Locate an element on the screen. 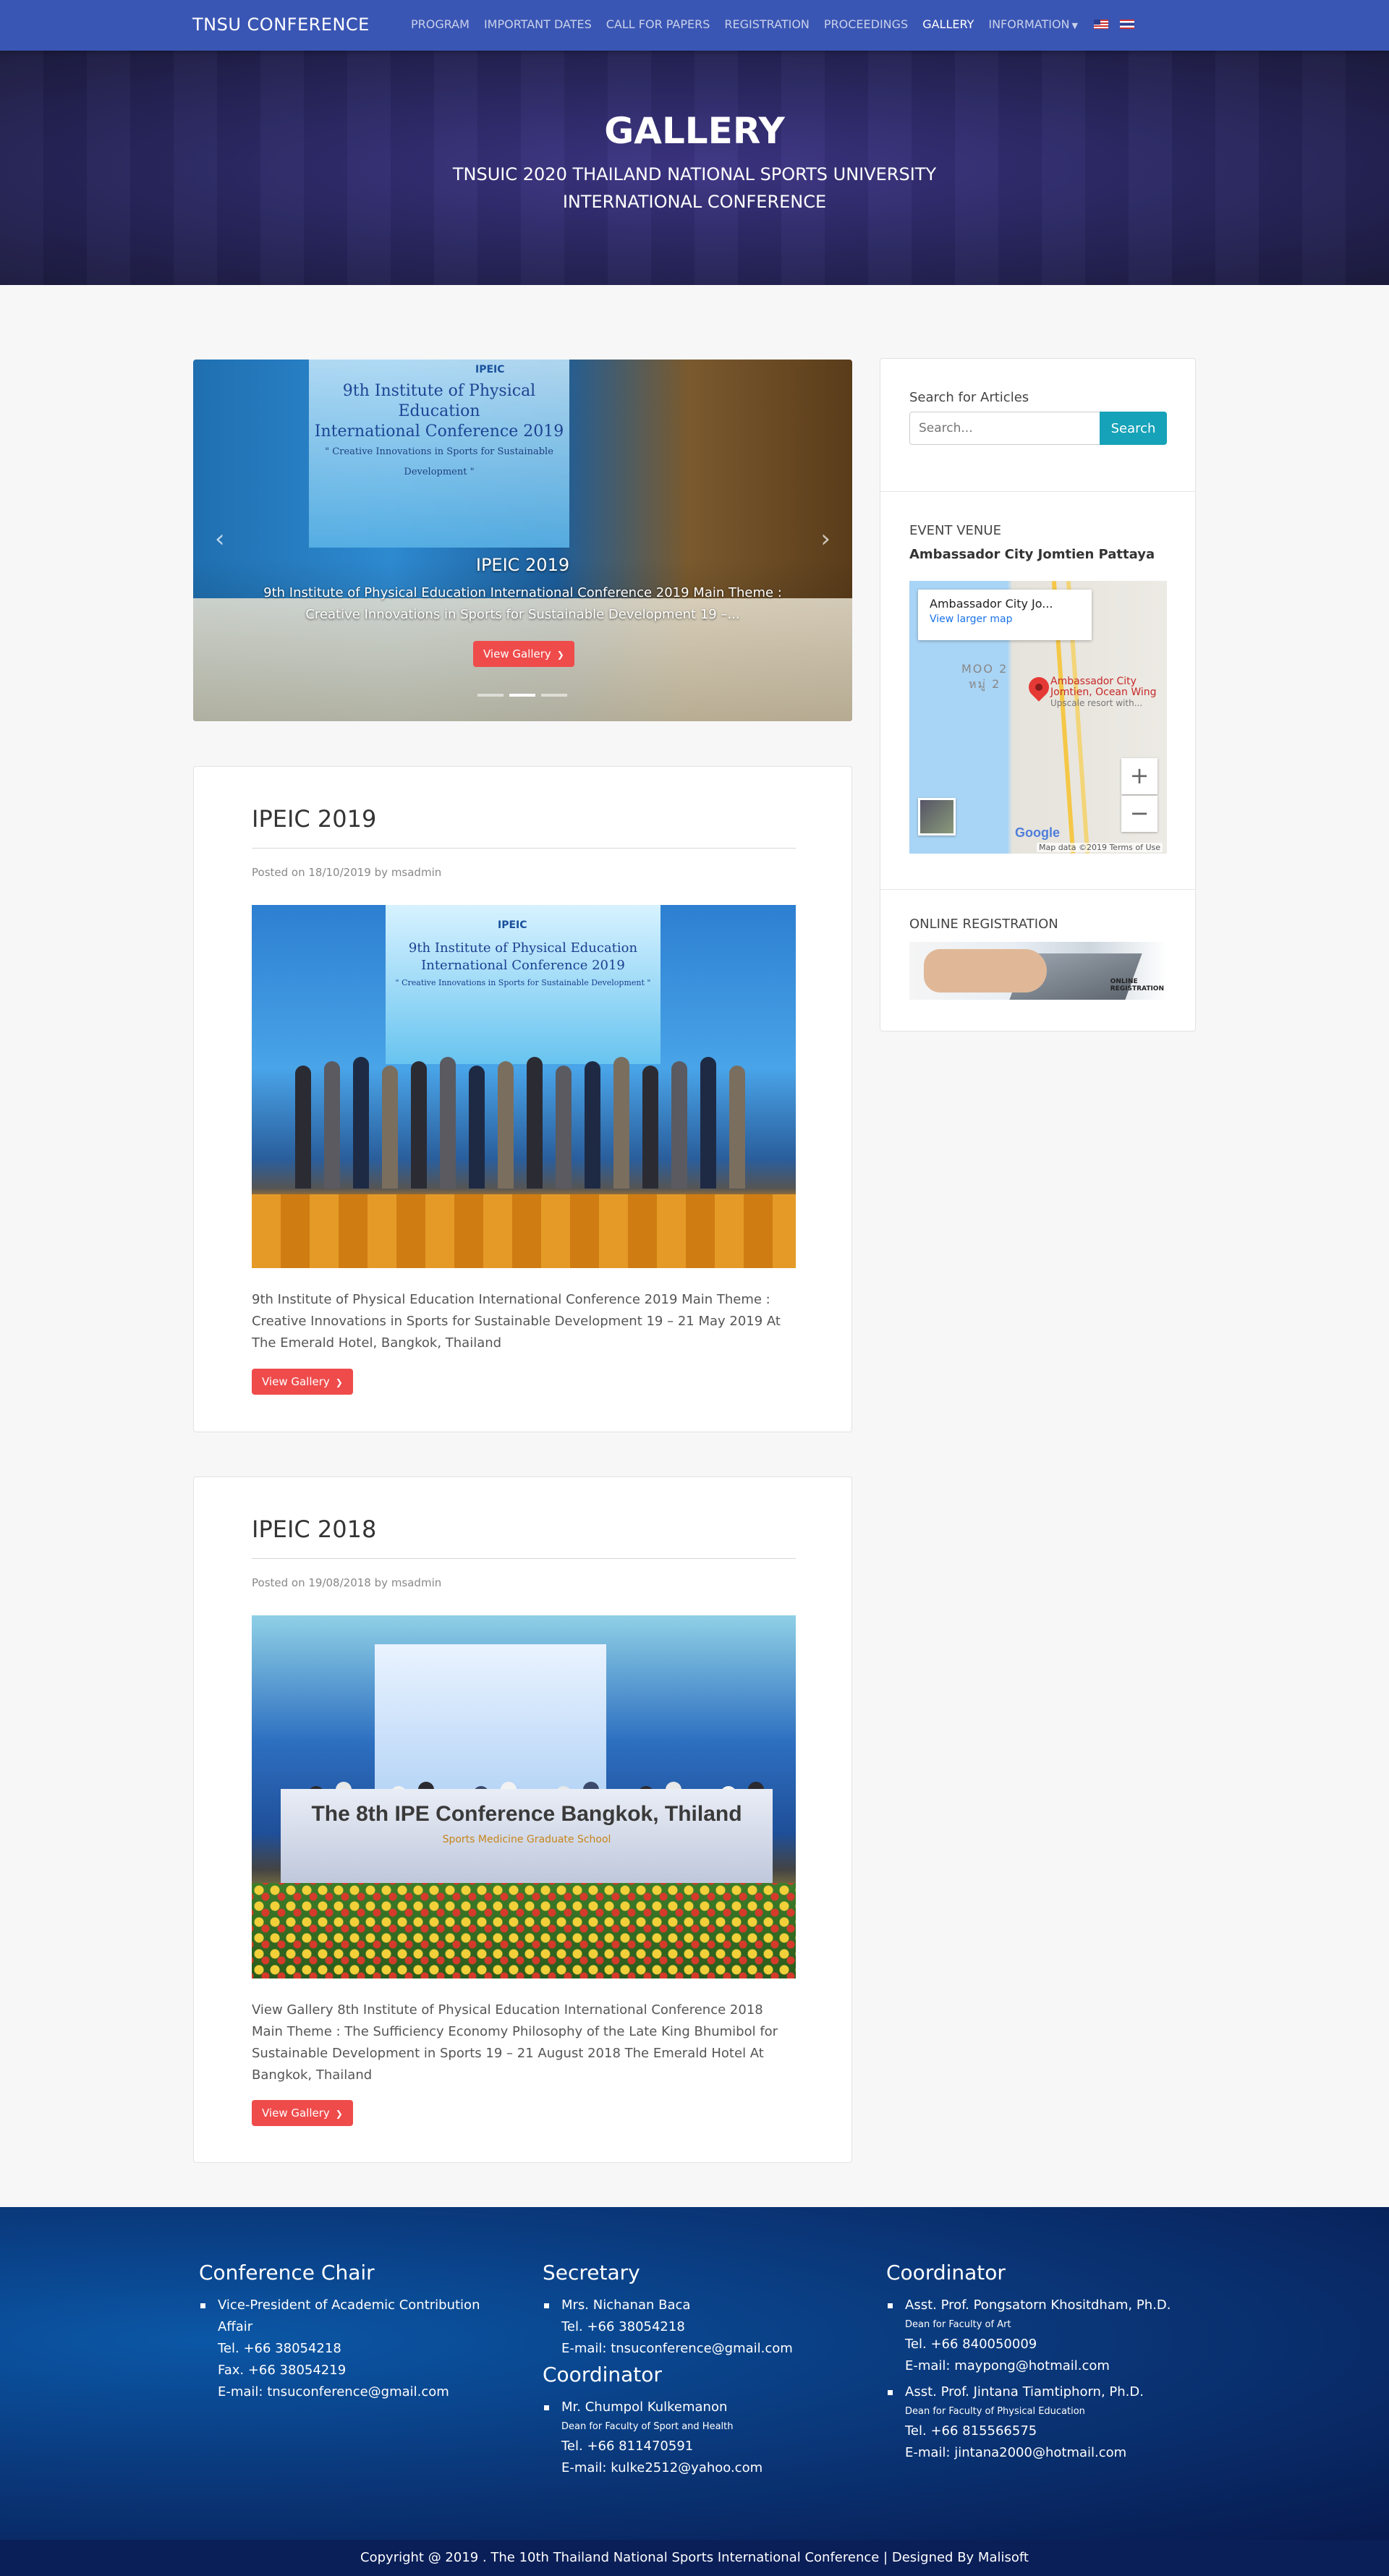 The height and width of the screenshot is (2576, 1389). map-satellite-toggle is located at coordinates (937, 817).